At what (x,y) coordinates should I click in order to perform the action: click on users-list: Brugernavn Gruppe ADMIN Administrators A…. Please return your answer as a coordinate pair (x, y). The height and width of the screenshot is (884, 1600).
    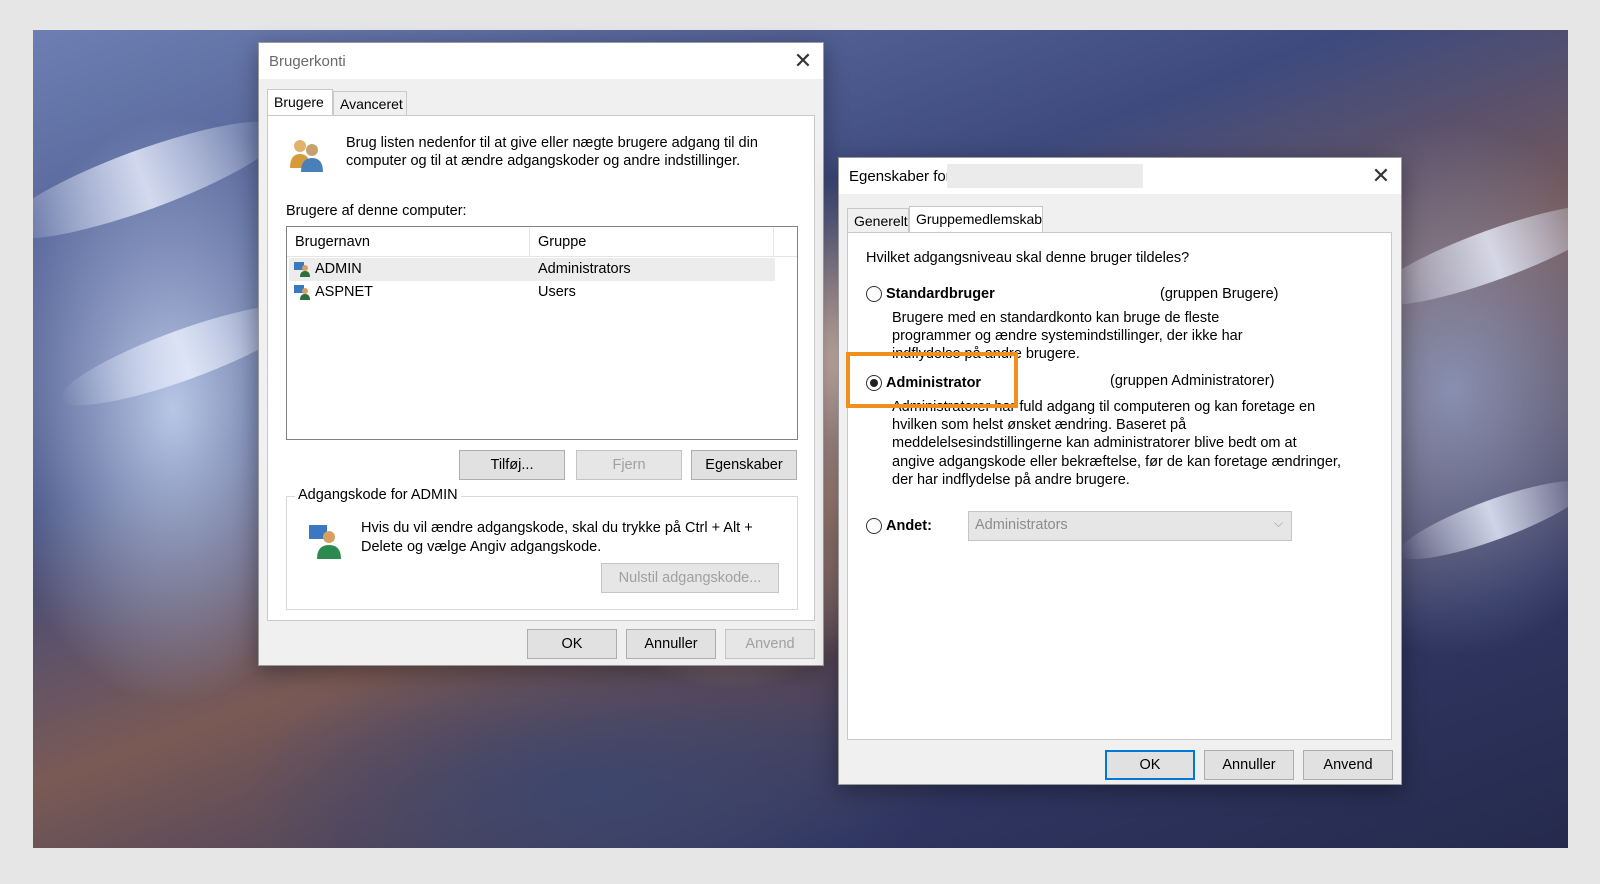
    Looking at the image, I should click on (542, 333).